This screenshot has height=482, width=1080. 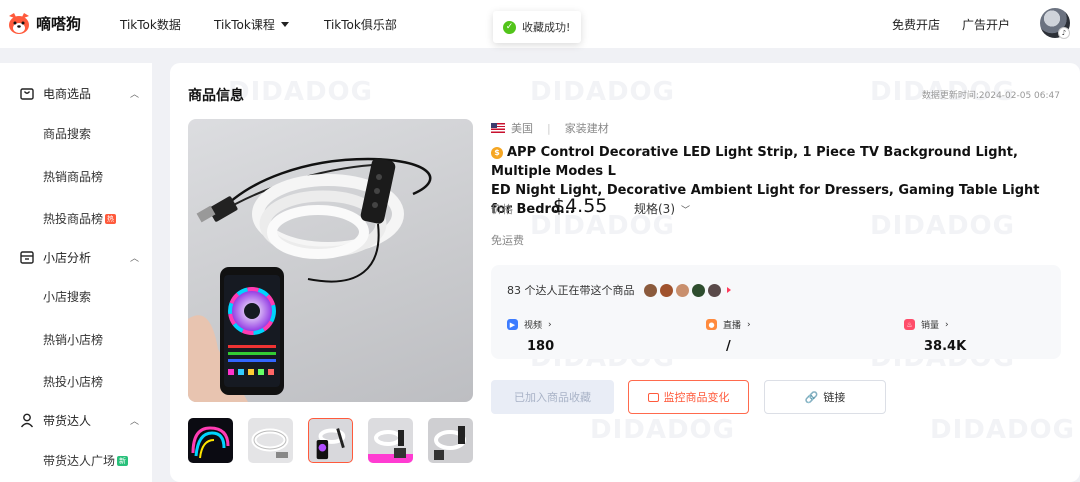 What do you see at coordinates (67, 420) in the screenshot?
I see `sidebar-group-label: 带货达人` at bounding box center [67, 420].